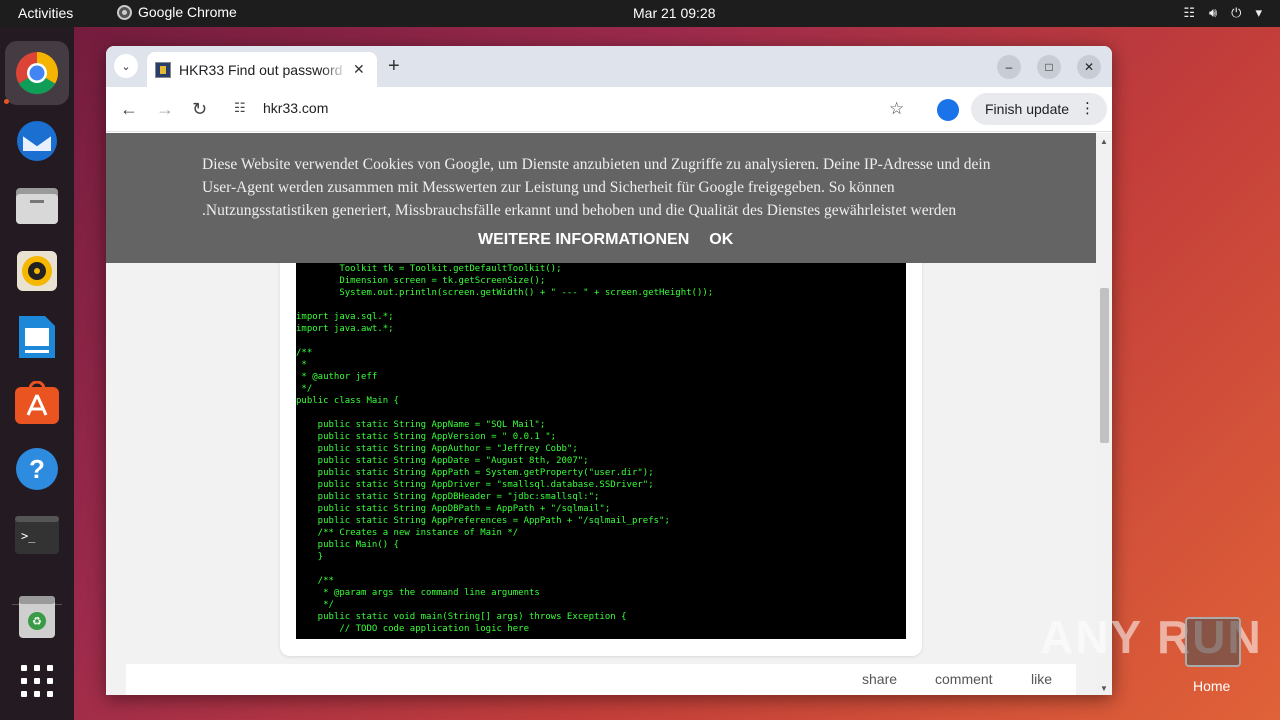 Image resolution: width=1280 pixels, height=720 pixels. I want to click on rhythmbox-icon, so click(37, 271).